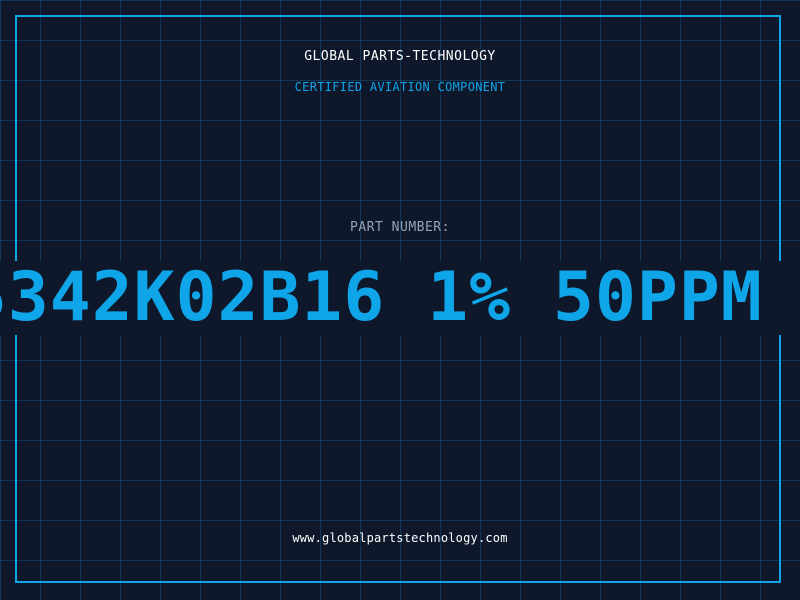 Image resolution: width=800 pixels, height=600 pixels. What do you see at coordinates (400, 538) in the screenshot?
I see `website-url: www.globalpartstechnology.com` at bounding box center [400, 538].